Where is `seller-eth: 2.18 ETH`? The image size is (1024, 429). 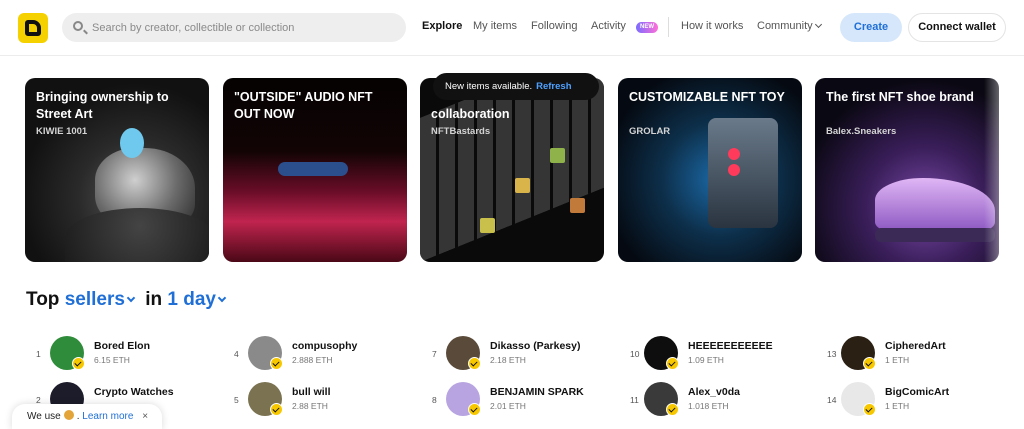 seller-eth: 2.18 ETH is located at coordinates (508, 360).